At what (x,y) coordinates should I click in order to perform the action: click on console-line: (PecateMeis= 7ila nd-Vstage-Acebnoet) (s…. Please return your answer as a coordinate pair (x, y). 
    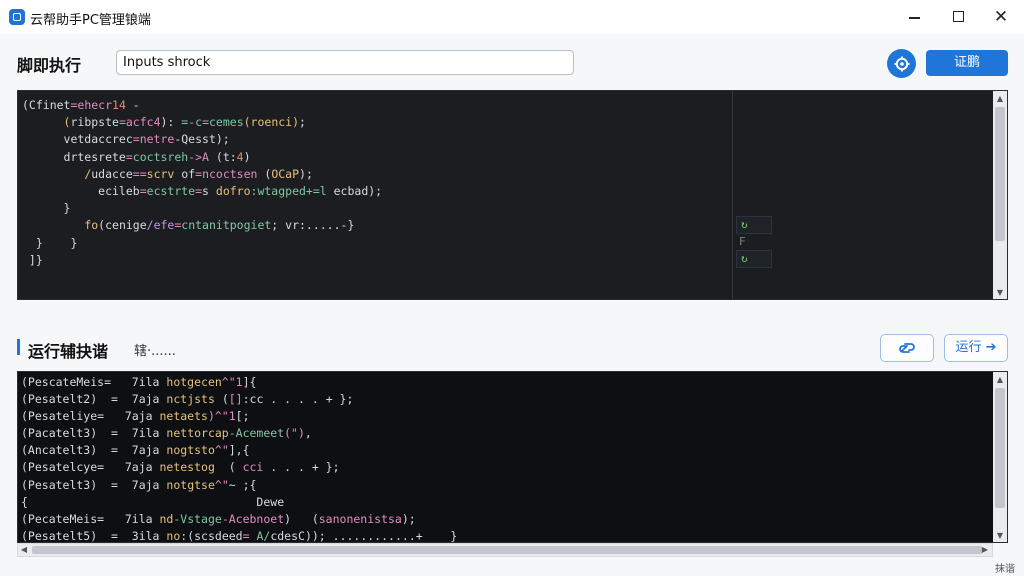
    Looking at the image, I should click on (218, 518).